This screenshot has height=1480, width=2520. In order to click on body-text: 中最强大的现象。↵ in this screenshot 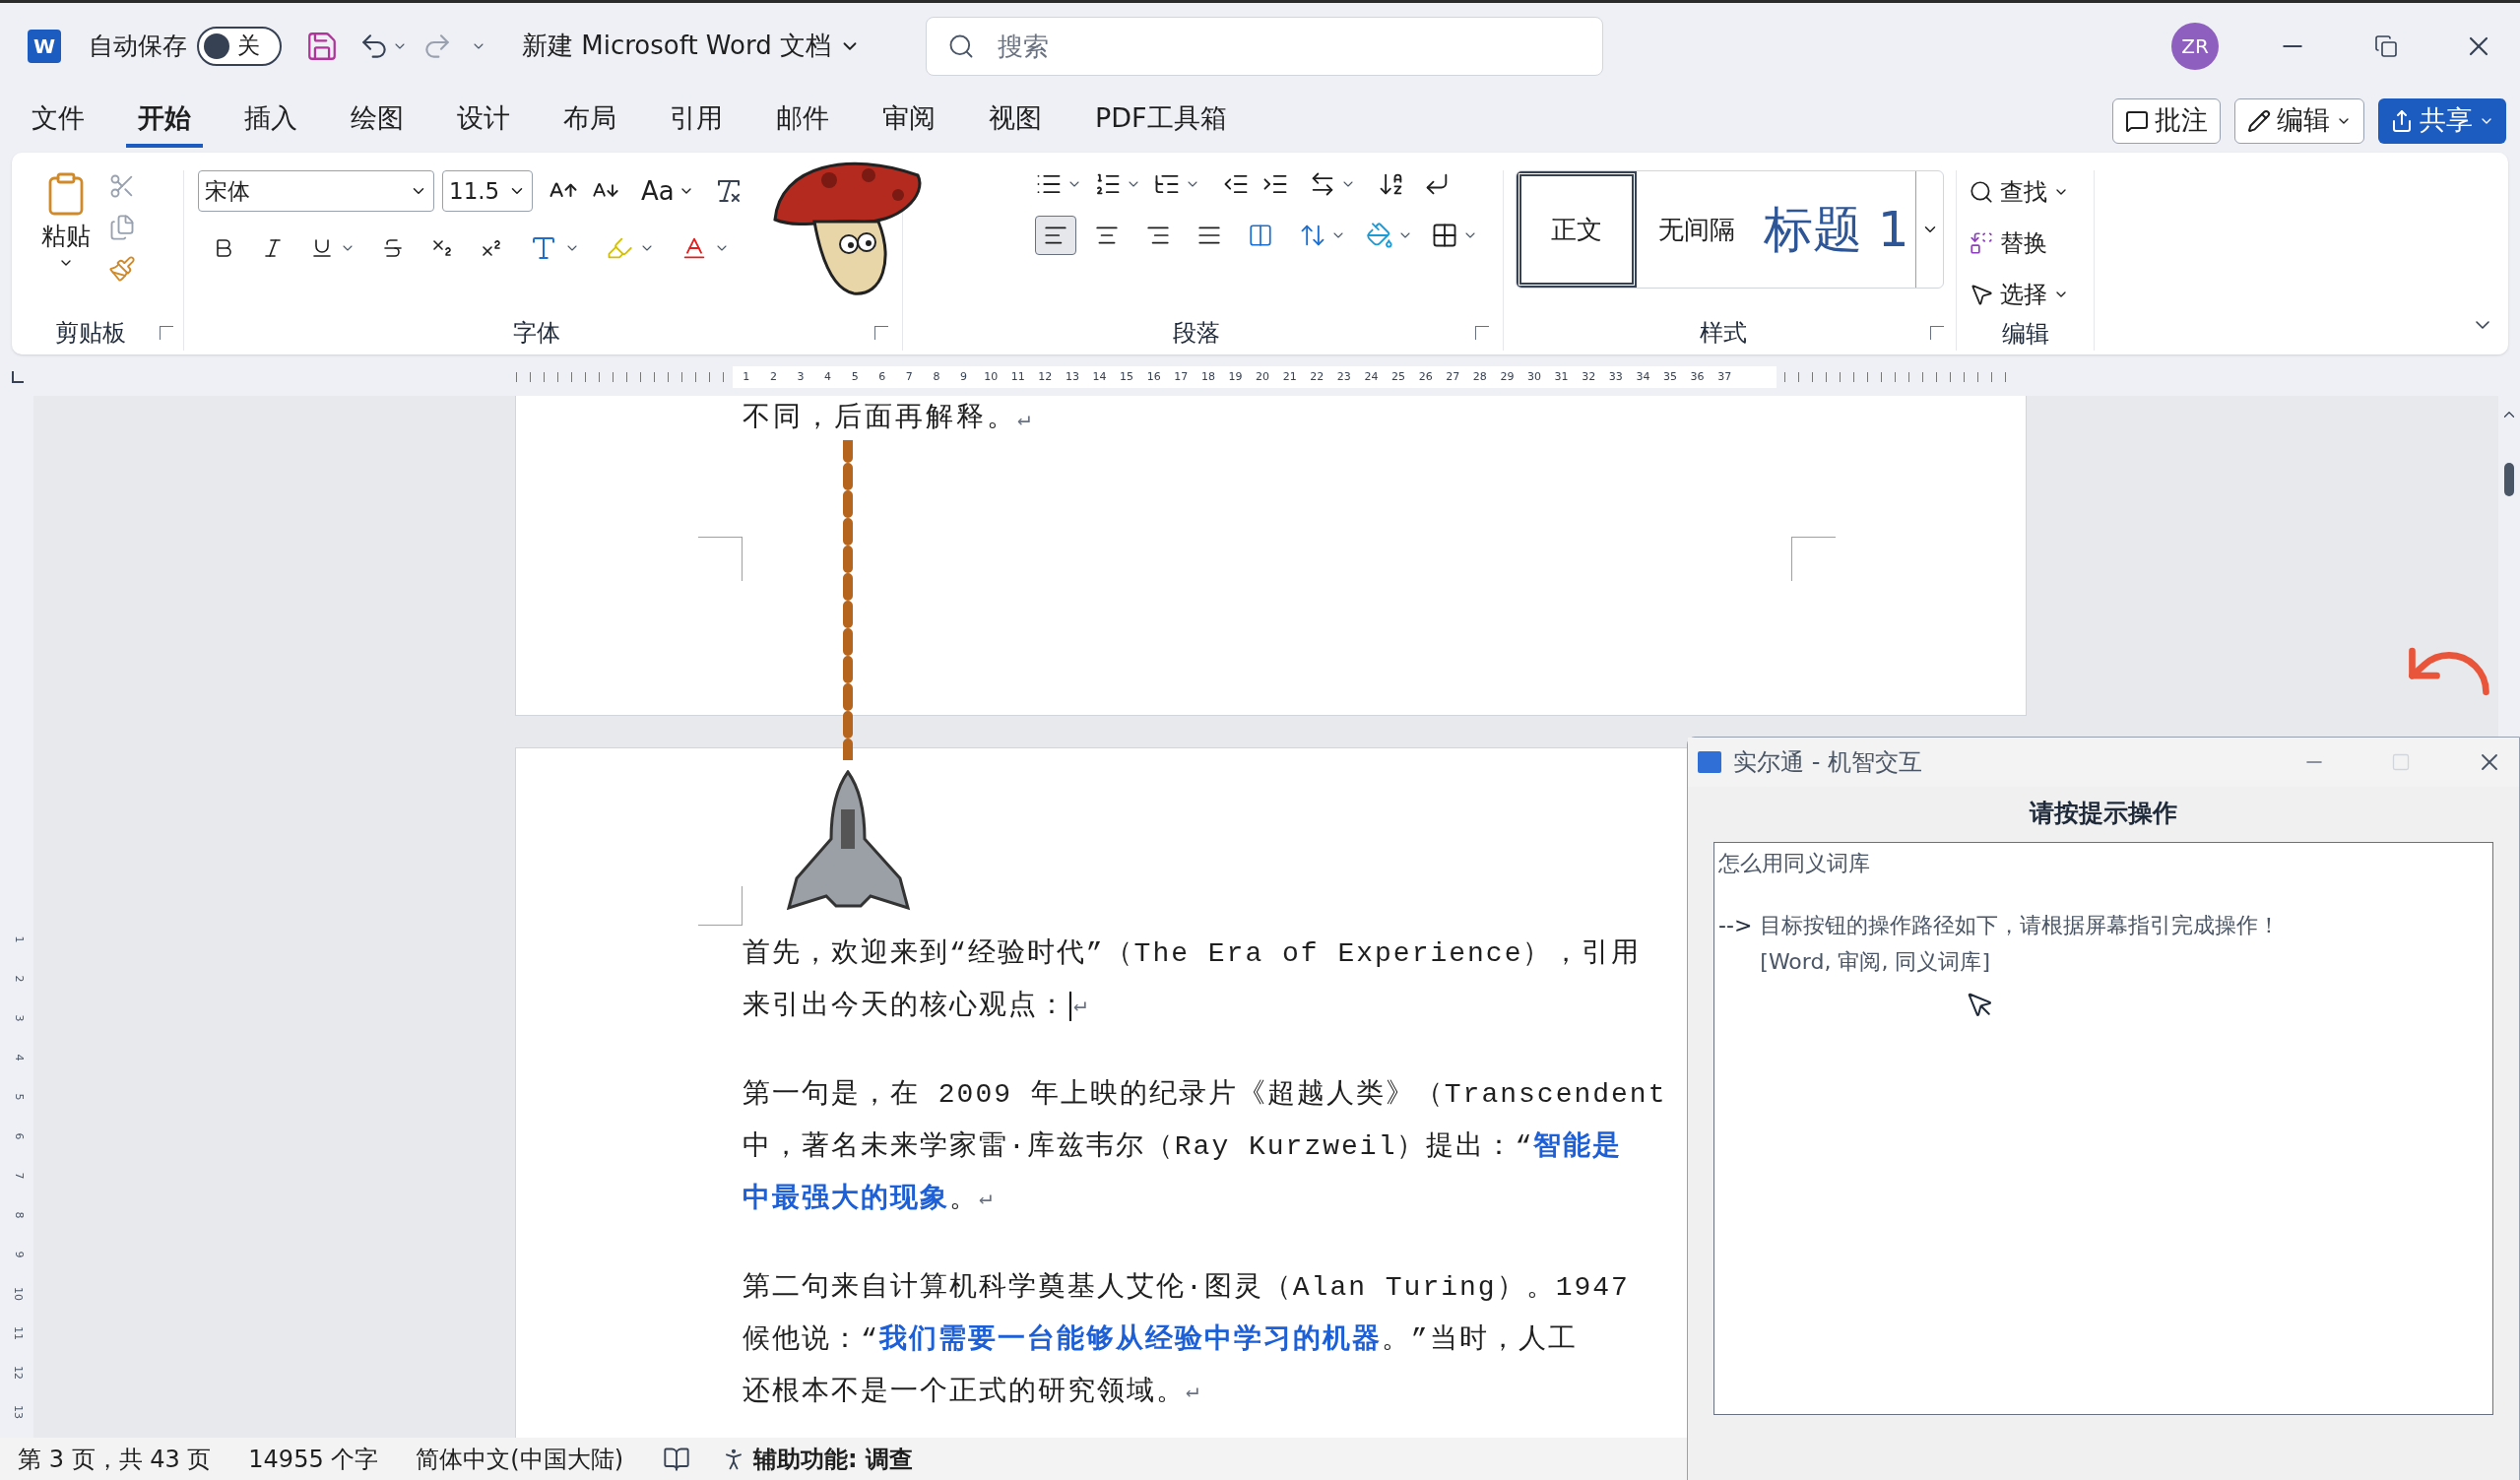, I will do `click(869, 1199)`.